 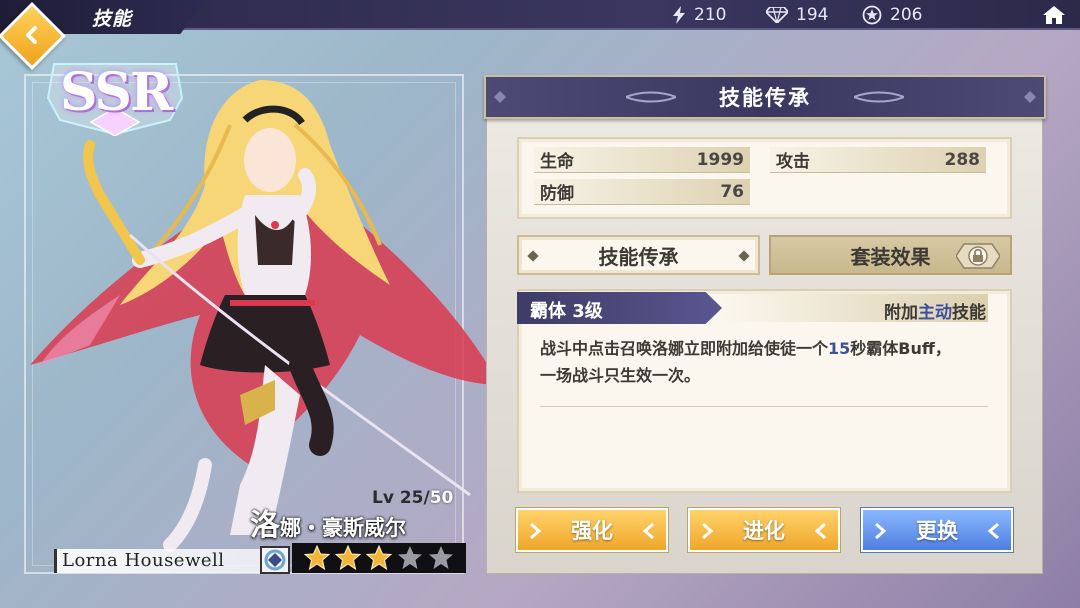 I want to click on resource-diamond: 194, so click(x=797, y=15).